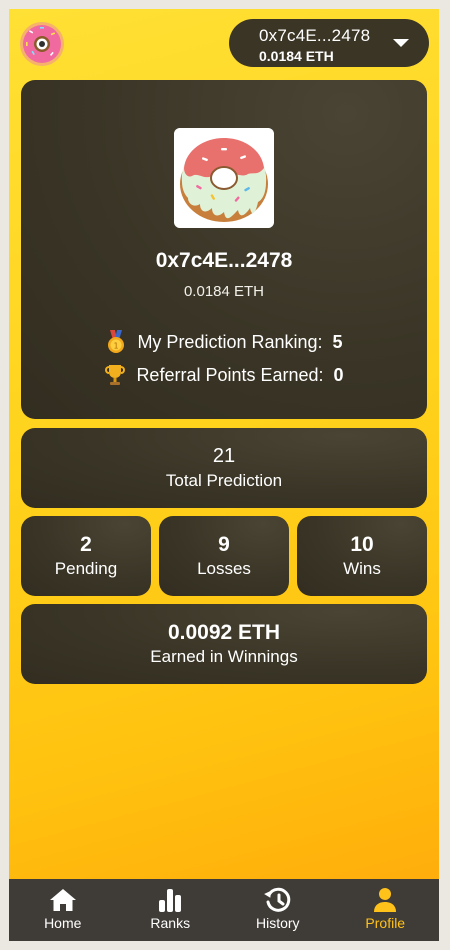 The image size is (450, 950). I want to click on home-icon, so click(62, 900).